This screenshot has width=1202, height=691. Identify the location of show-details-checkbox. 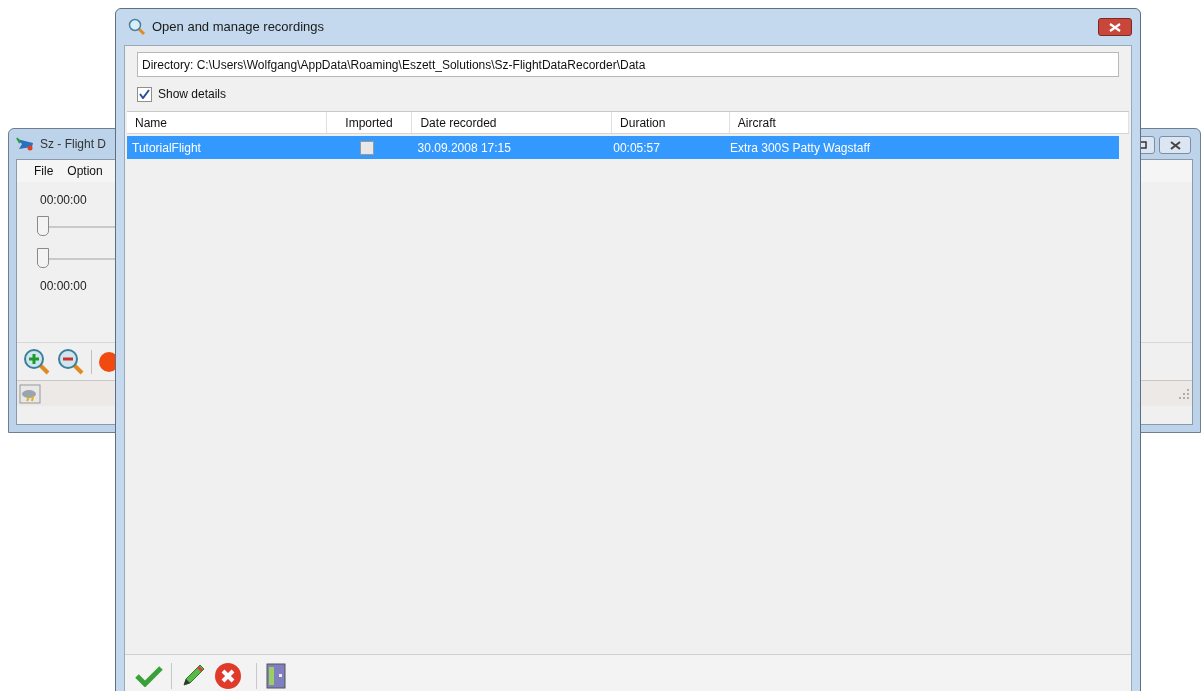
(144, 94).